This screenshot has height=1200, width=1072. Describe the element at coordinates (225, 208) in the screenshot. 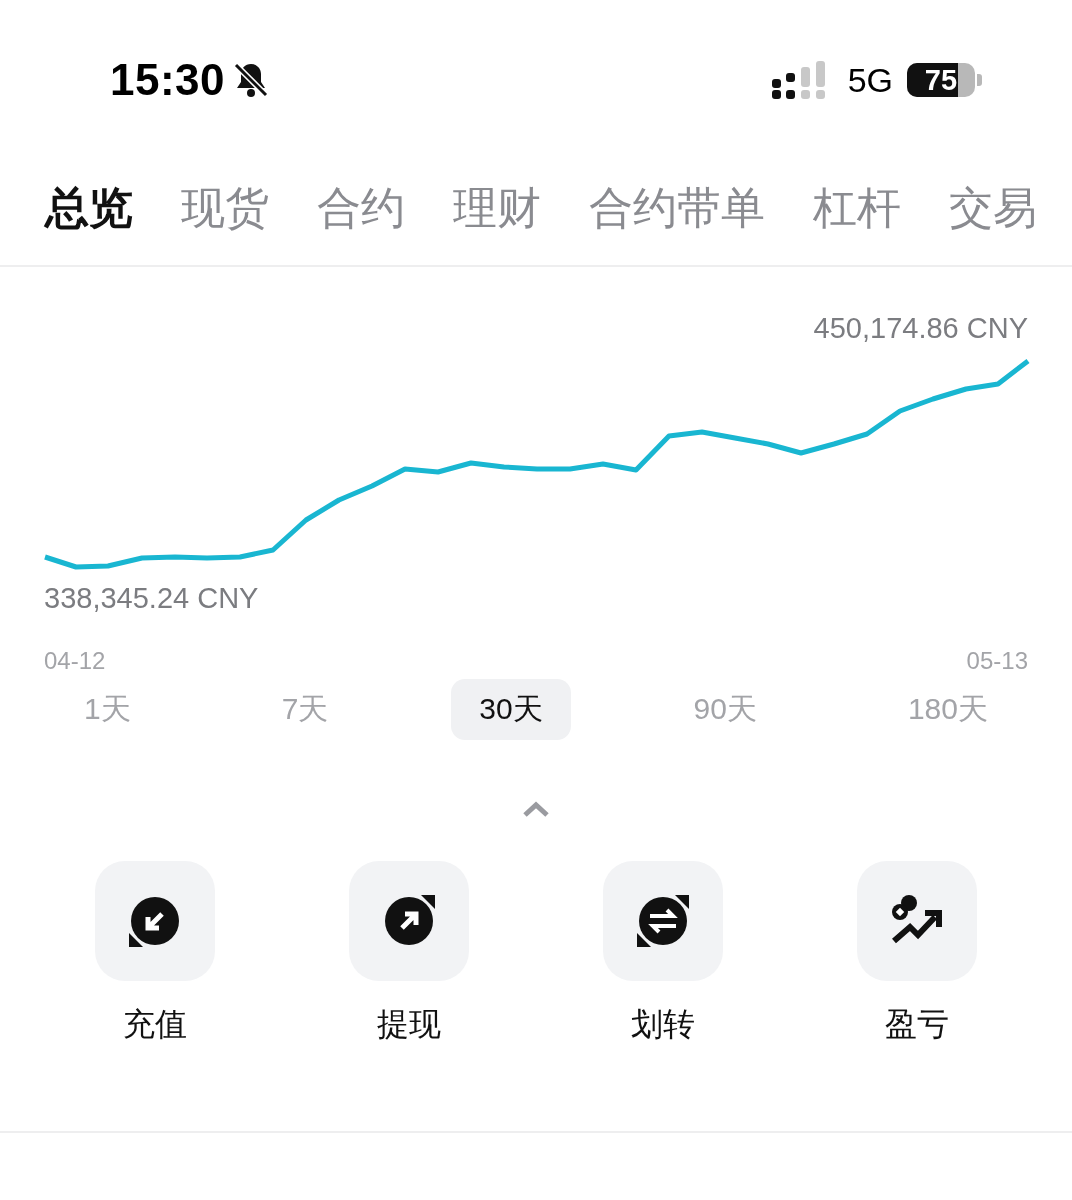

I see `tab: 现货` at that location.